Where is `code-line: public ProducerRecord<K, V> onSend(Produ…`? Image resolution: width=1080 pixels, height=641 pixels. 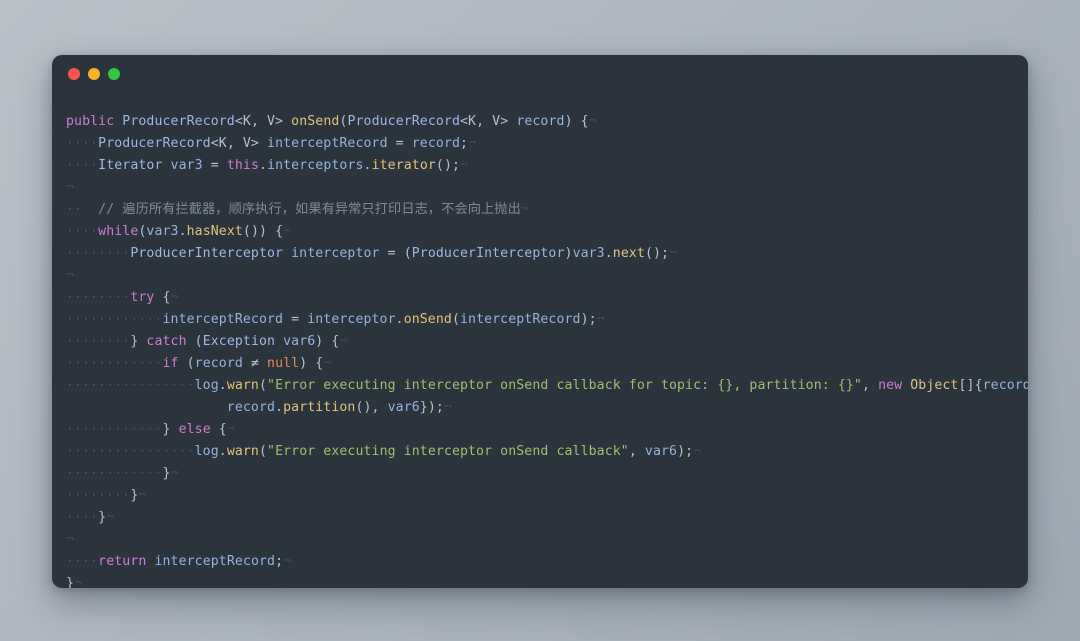
code-line: public ProducerRecord<K, V> onSend(Produ… is located at coordinates (540, 122).